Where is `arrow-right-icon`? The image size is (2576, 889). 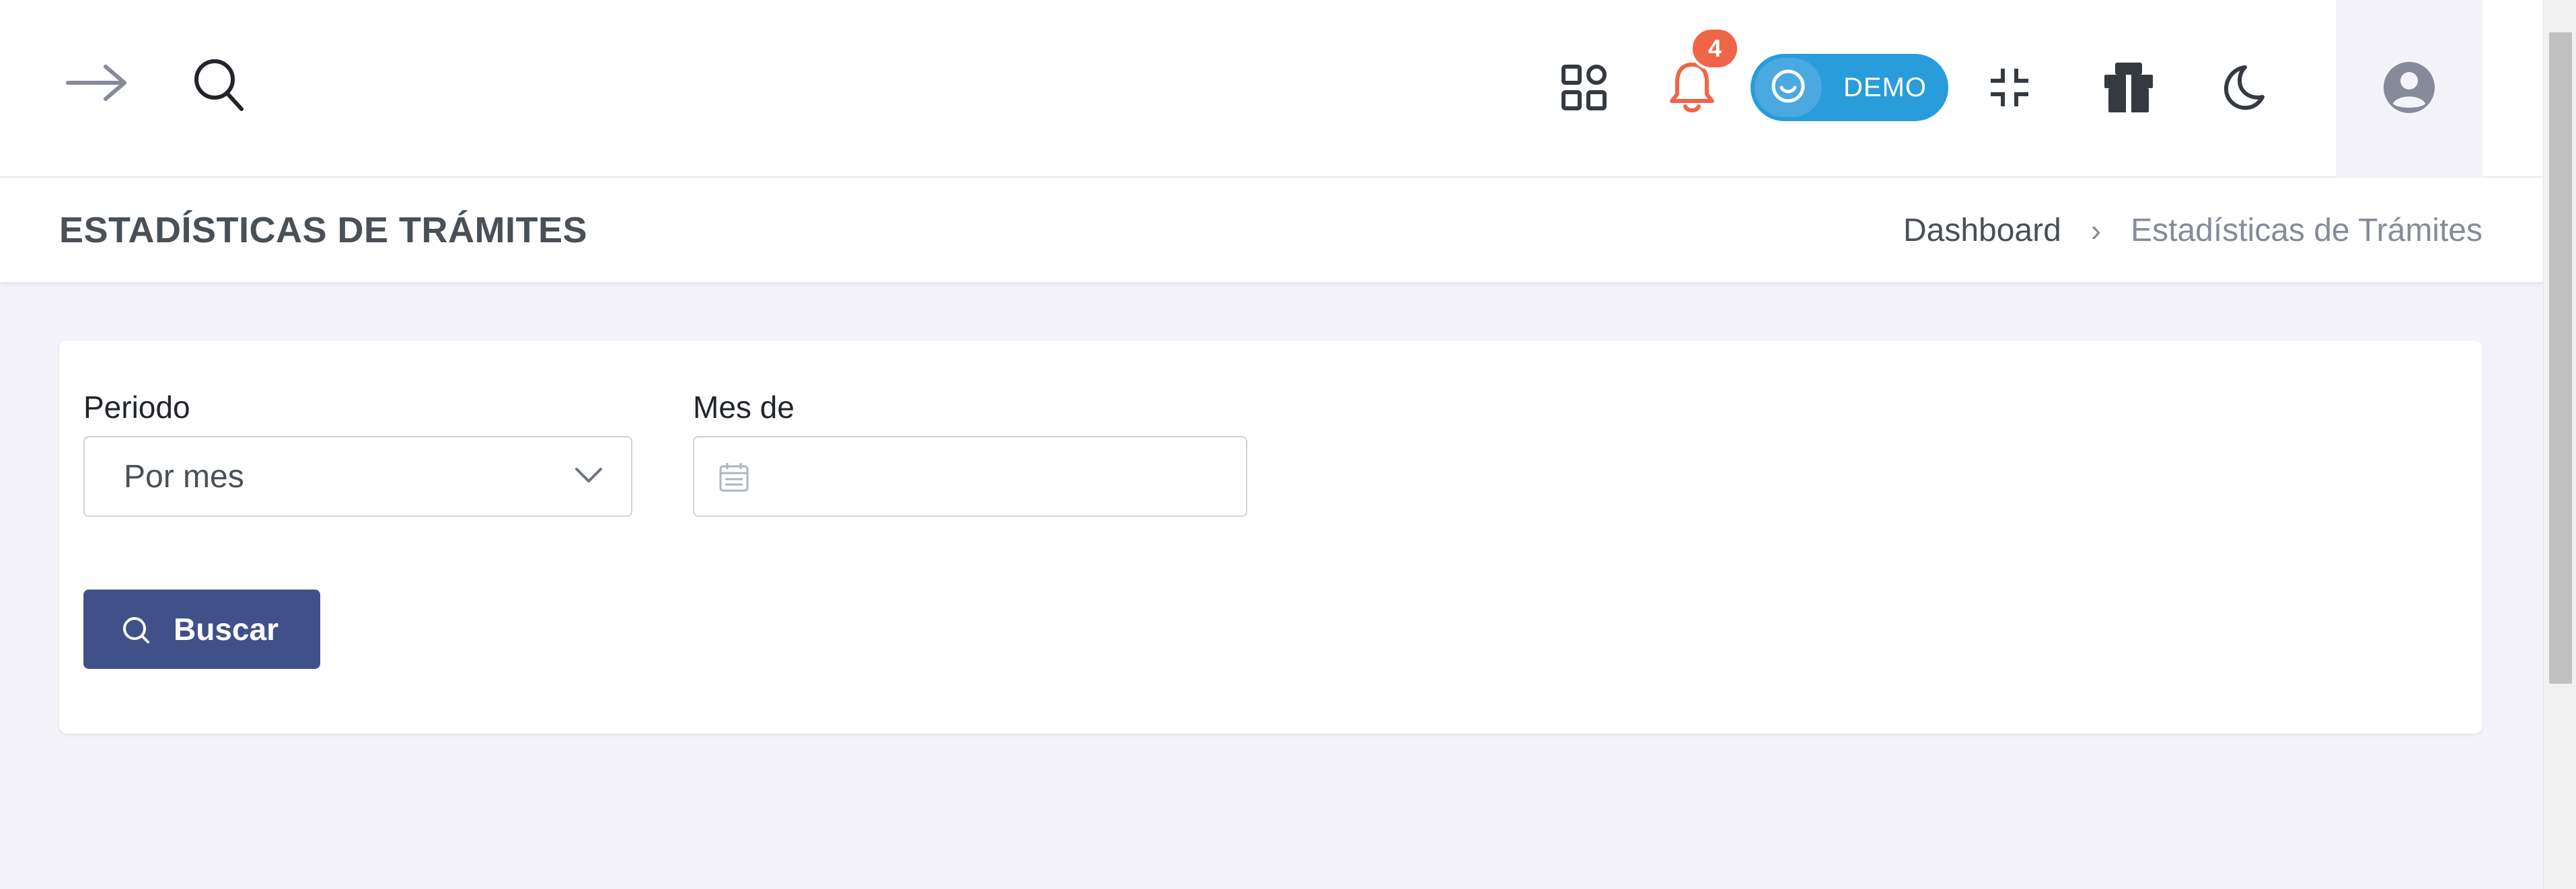
arrow-right-icon is located at coordinates (97, 82).